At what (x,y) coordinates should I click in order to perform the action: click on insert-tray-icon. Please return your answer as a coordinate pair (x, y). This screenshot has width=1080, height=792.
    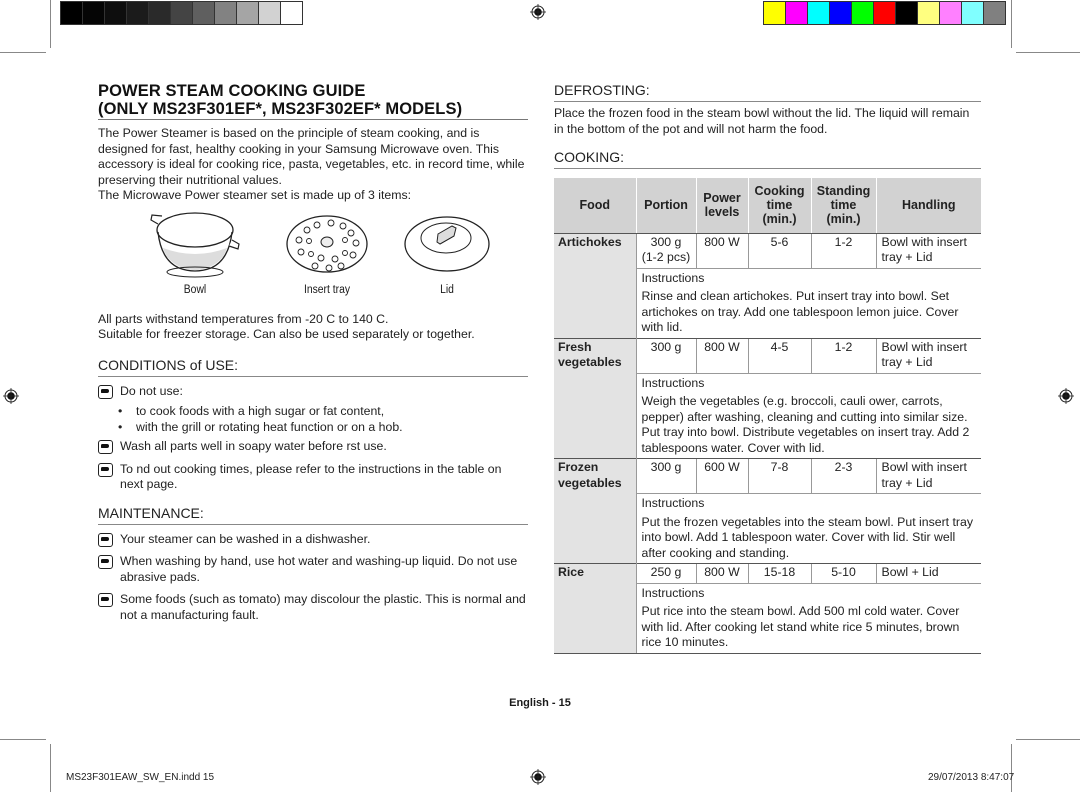
    Looking at the image, I should click on (327, 243).